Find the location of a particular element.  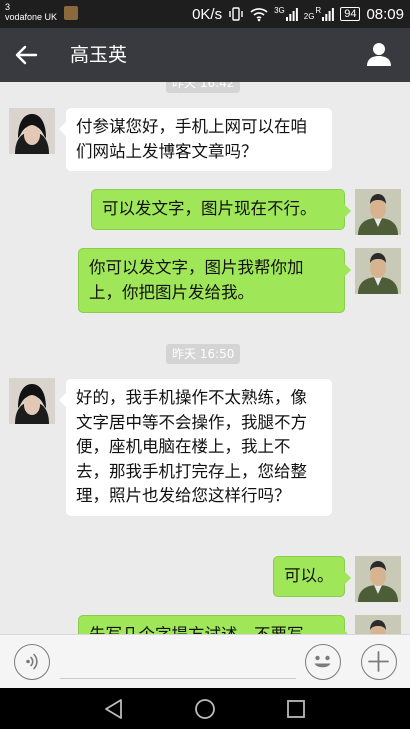

message-bubble-sent: 先写几个字提方试述，不要写 is located at coordinates (214, 624).